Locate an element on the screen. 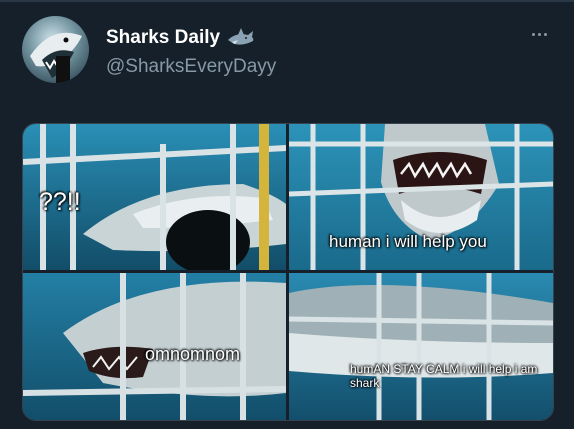 The width and height of the screenshot is (574, 429). more-options-icon is located at coordinates (539, 34).